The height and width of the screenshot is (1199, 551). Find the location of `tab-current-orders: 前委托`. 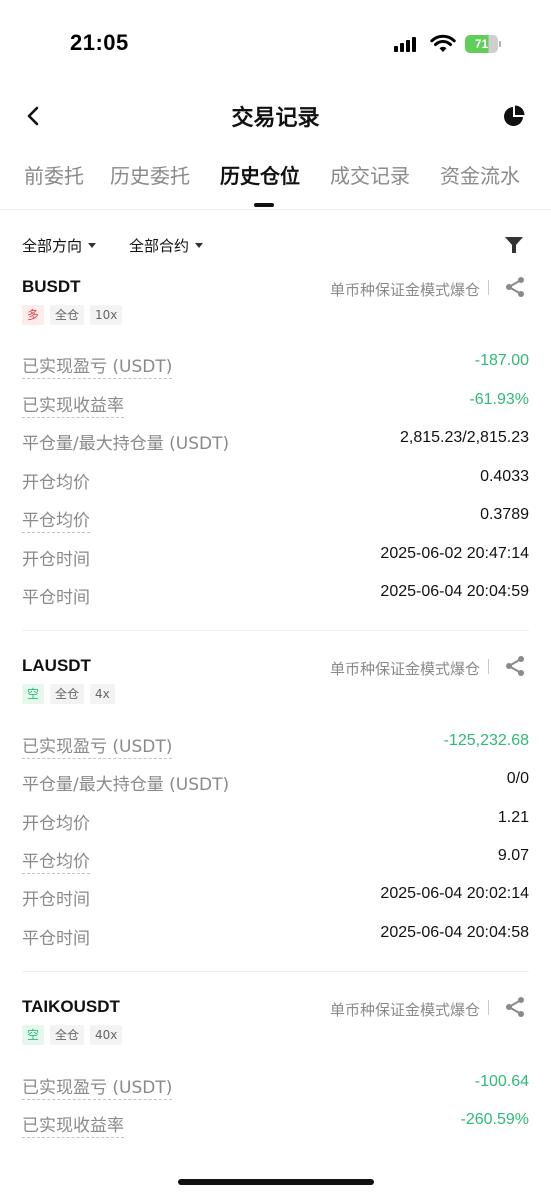

tab-current-orders: 前委托 is located at coordinates (54, 174).